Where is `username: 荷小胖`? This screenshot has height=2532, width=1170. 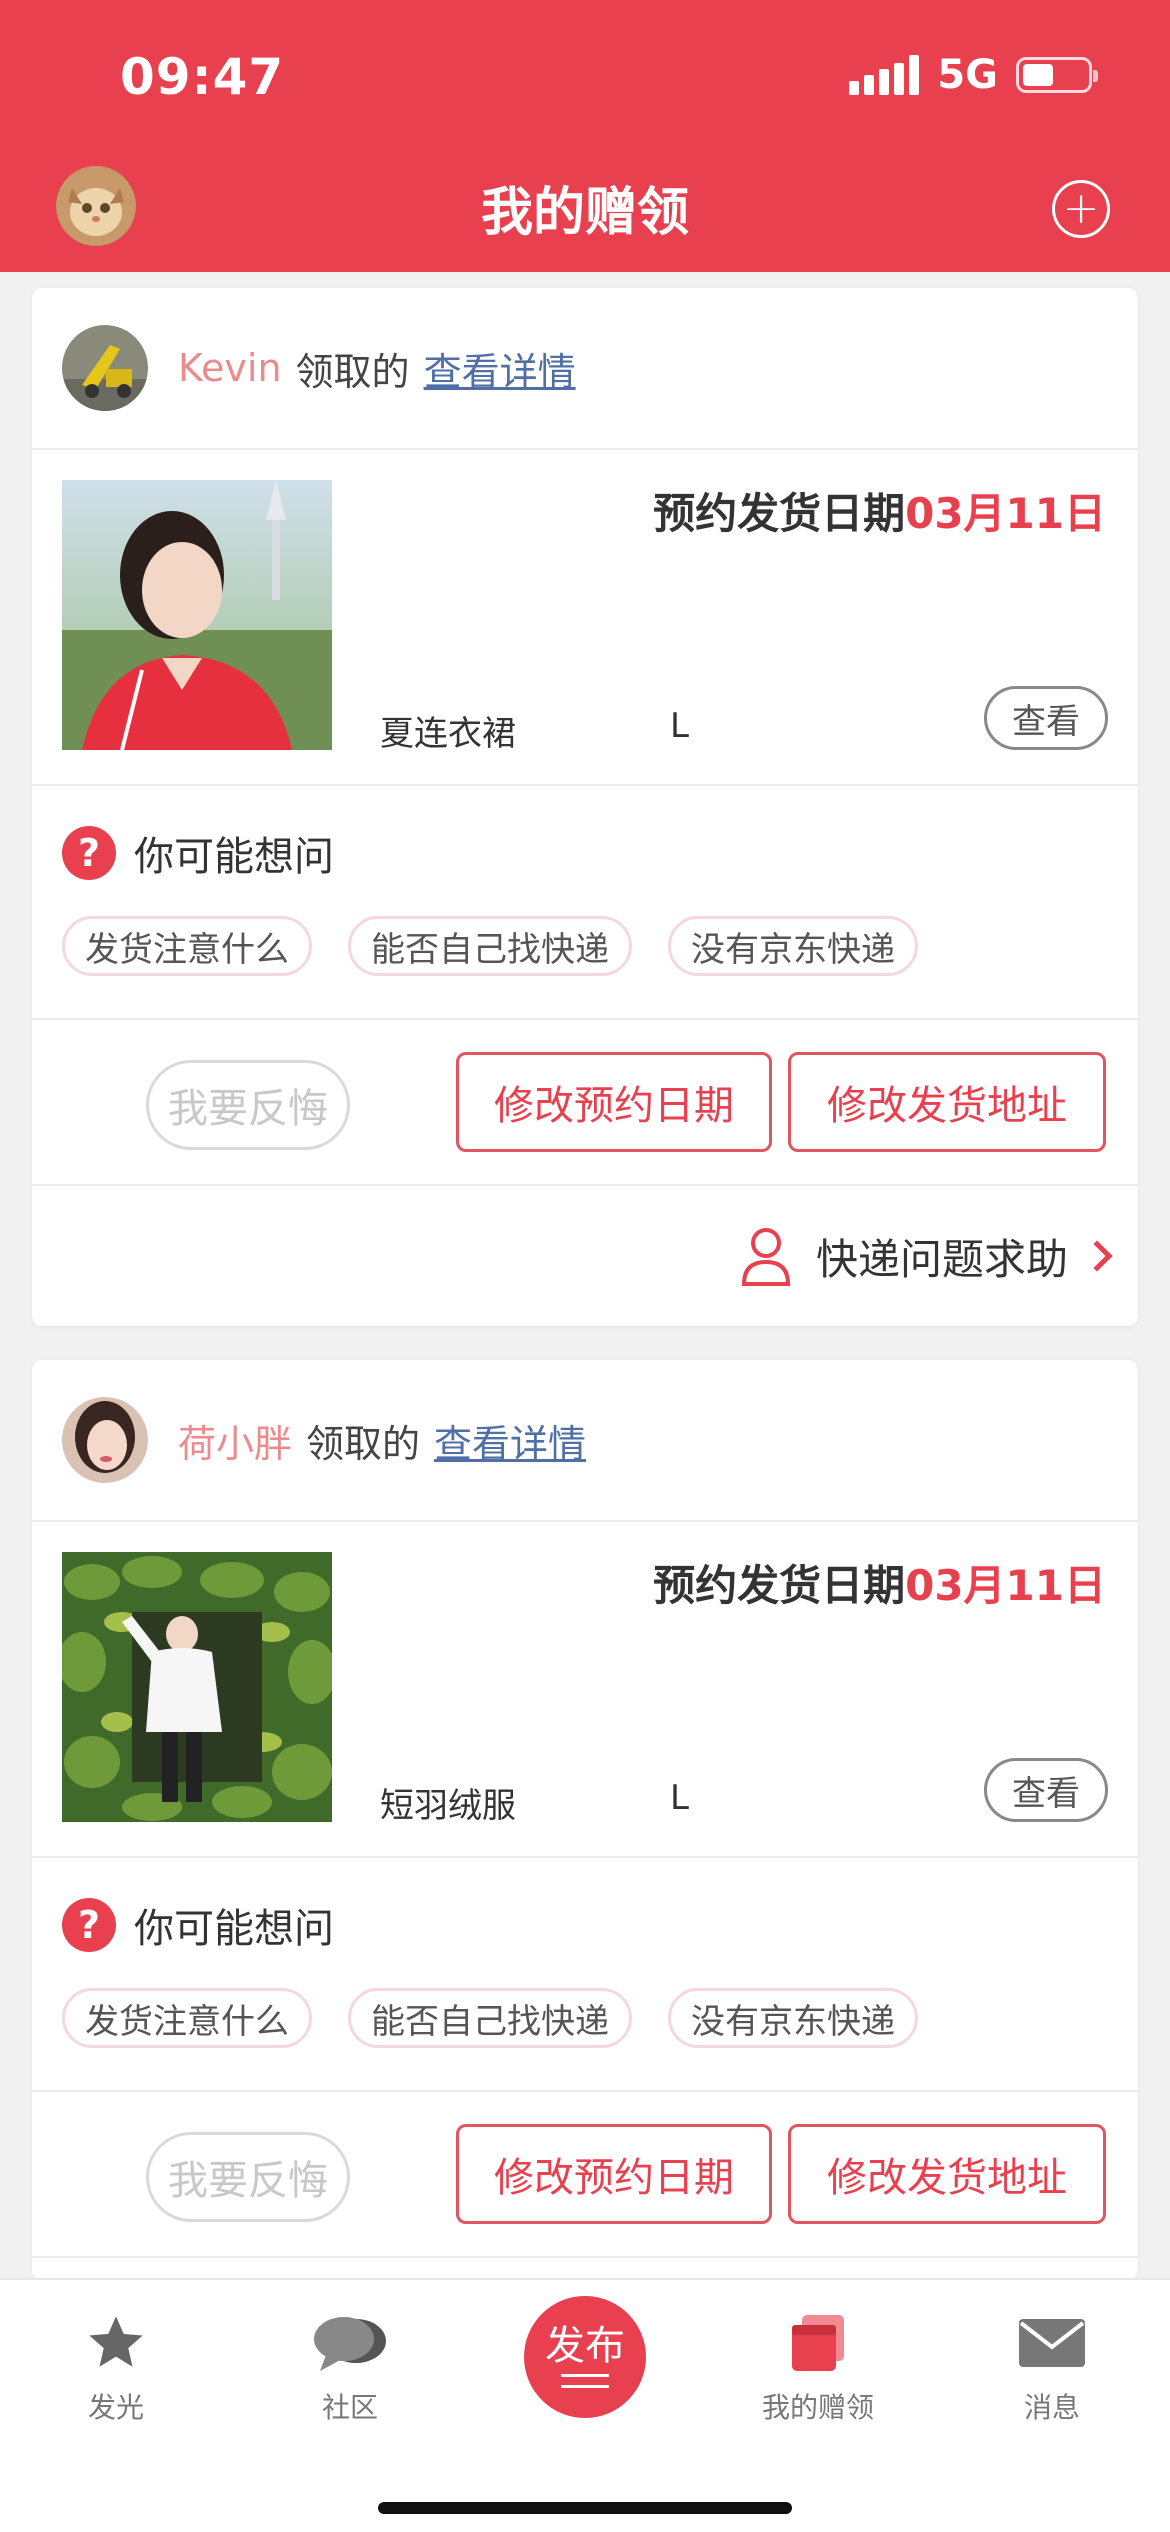 username: 荷小胖 is located at coordinates (235, 1443).